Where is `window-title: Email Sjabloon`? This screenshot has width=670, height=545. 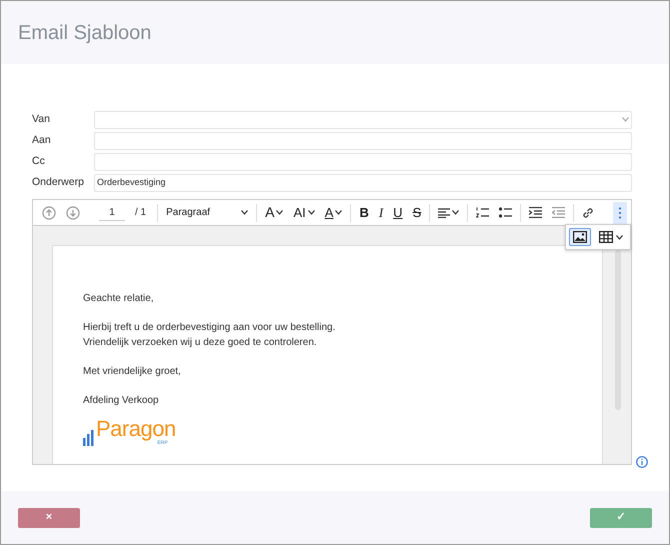 window-title: Email Sjabloon is located at coordinates (85, 33).